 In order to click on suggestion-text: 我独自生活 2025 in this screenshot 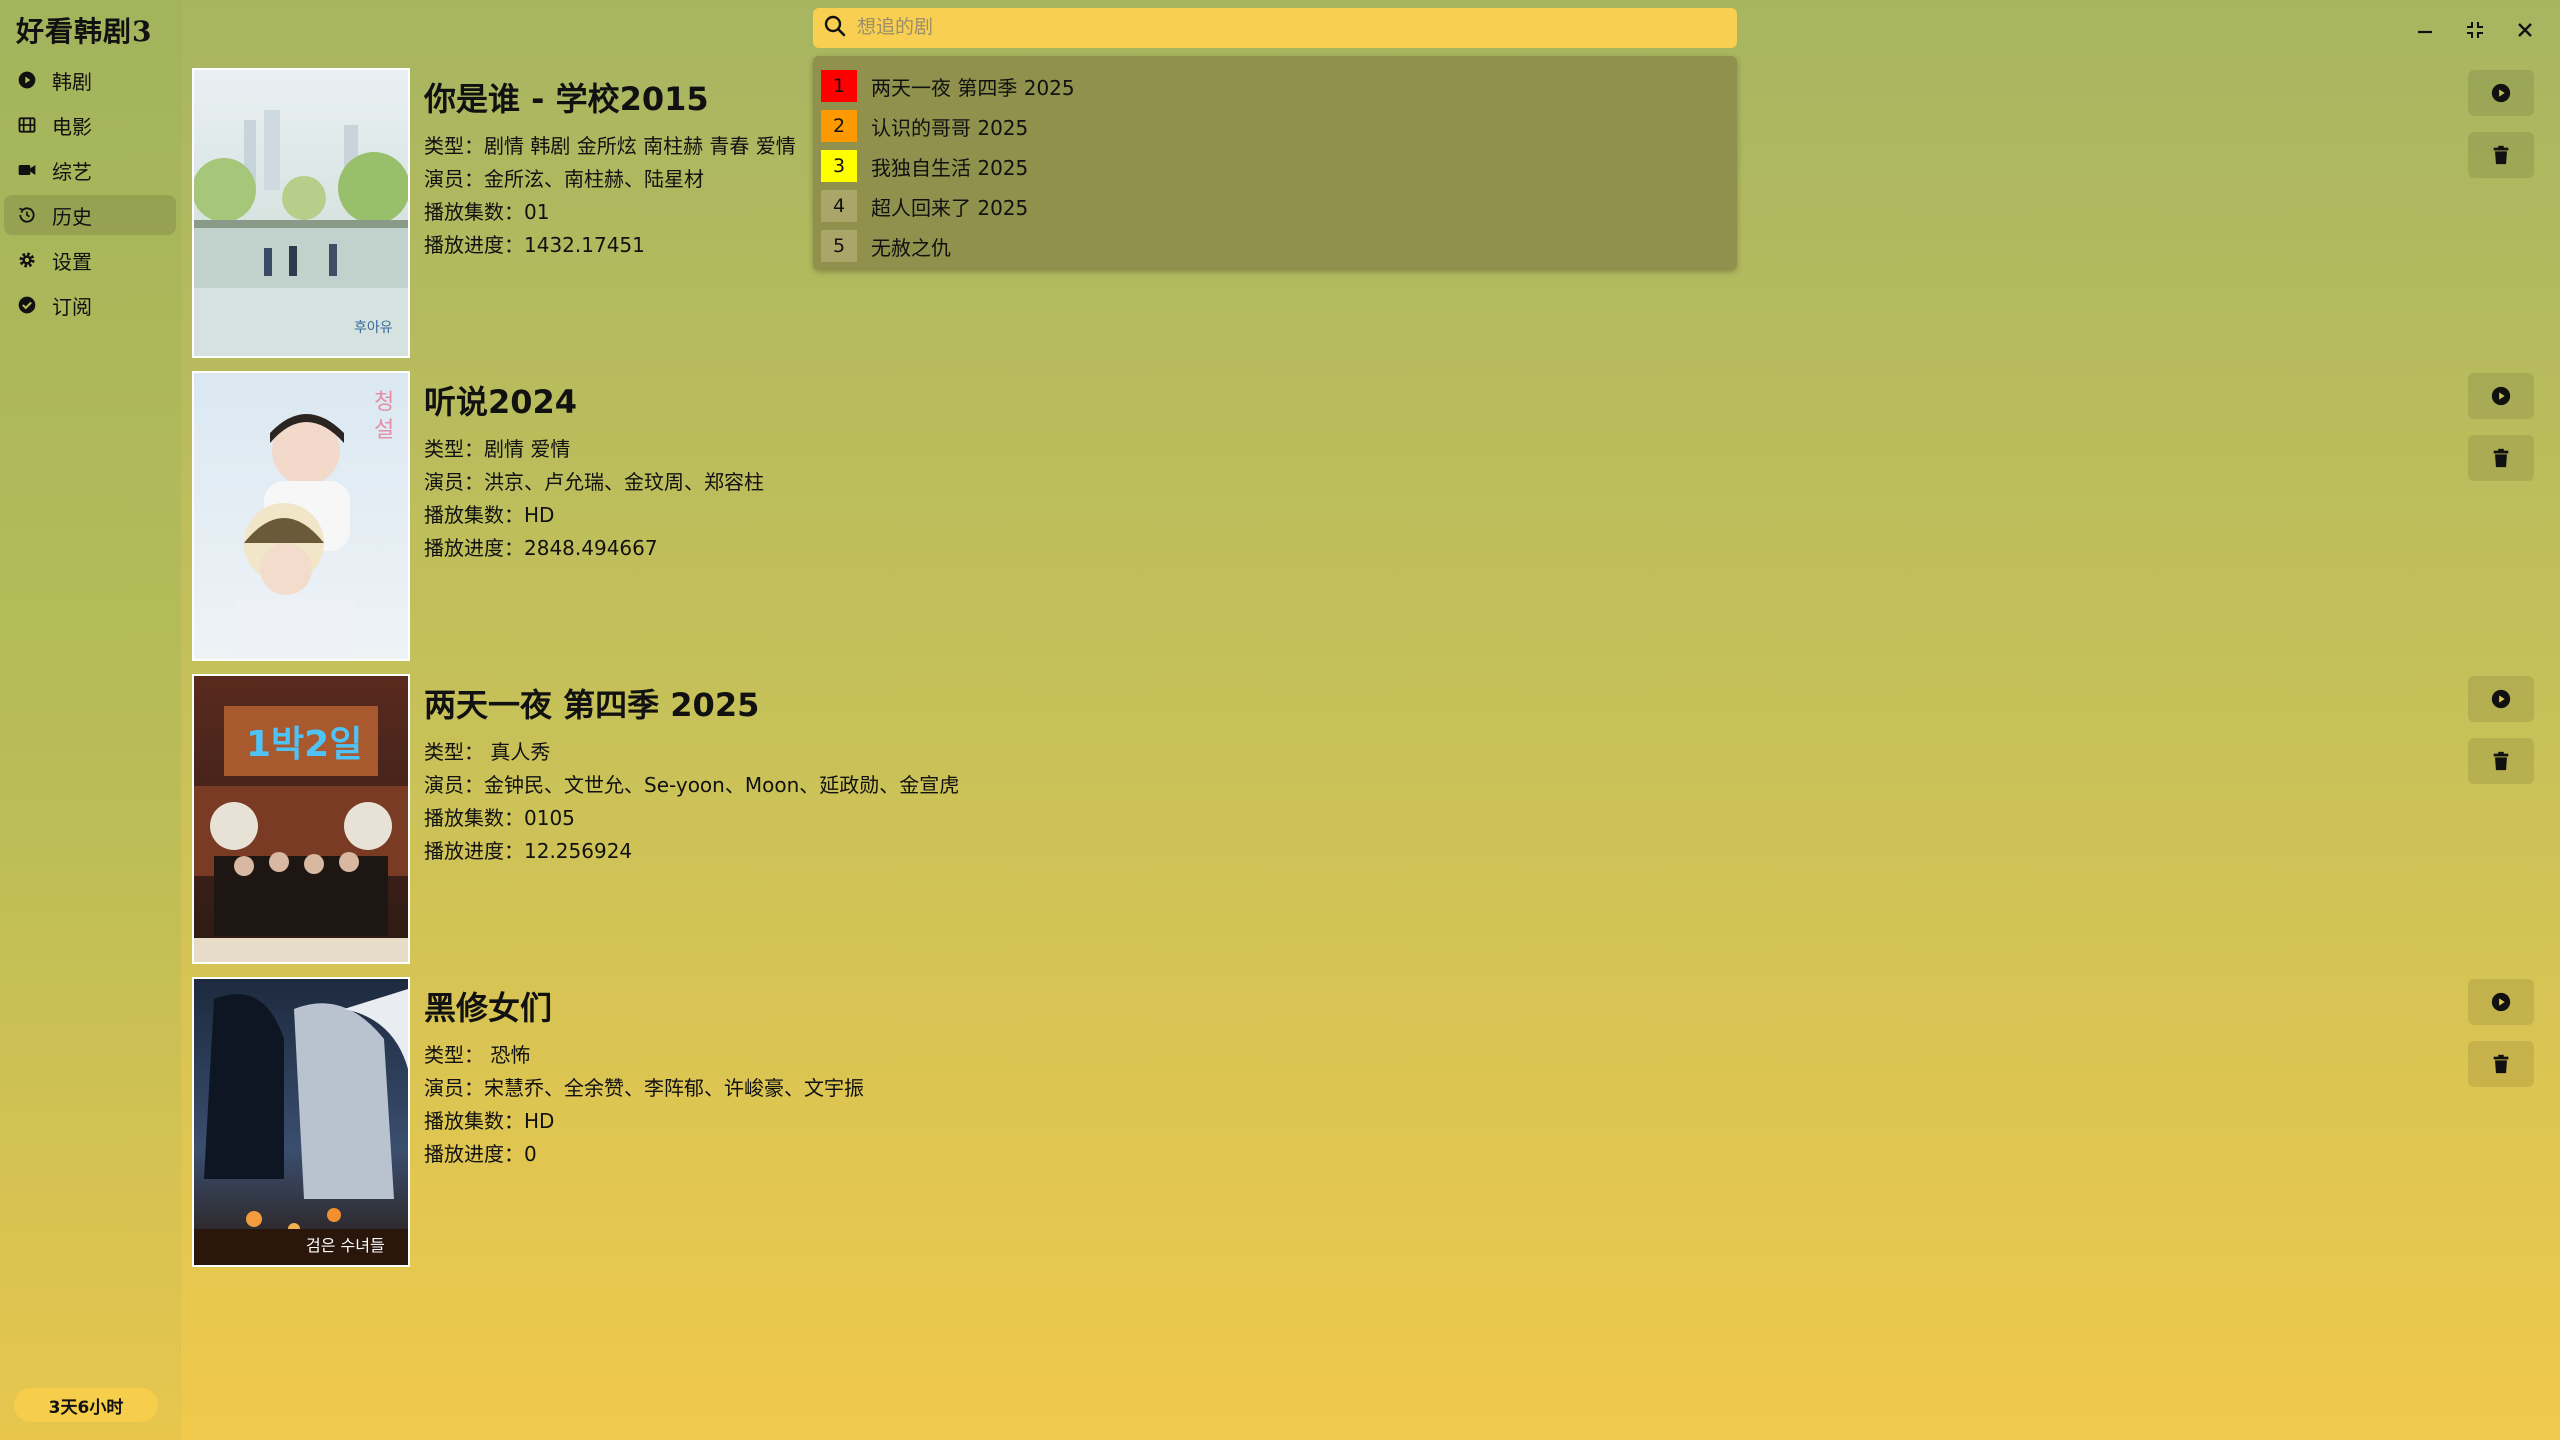, I will do `click(950, 167)`.